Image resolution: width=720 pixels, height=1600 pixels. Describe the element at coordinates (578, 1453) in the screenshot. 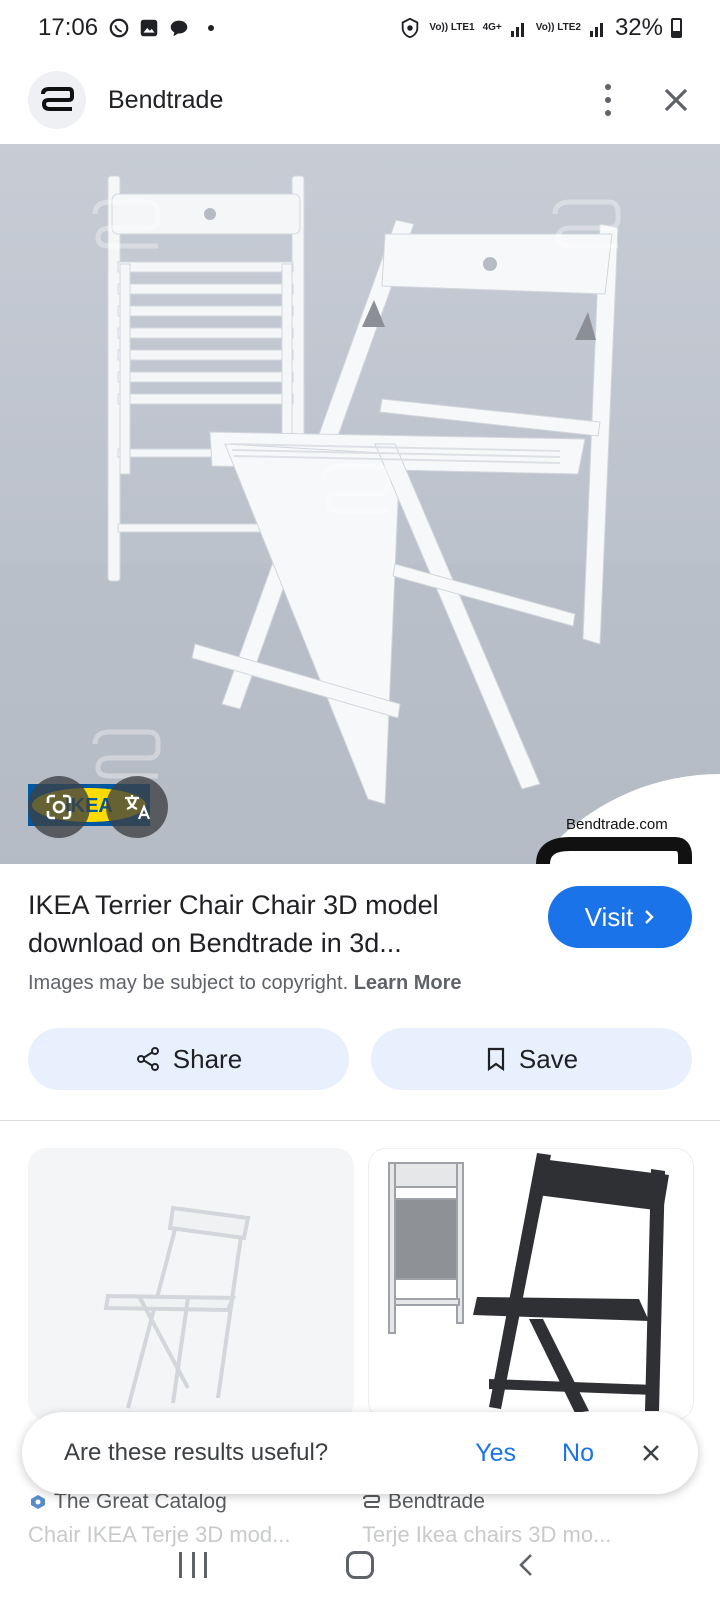

I see `feedback-no-button: No` at that location.